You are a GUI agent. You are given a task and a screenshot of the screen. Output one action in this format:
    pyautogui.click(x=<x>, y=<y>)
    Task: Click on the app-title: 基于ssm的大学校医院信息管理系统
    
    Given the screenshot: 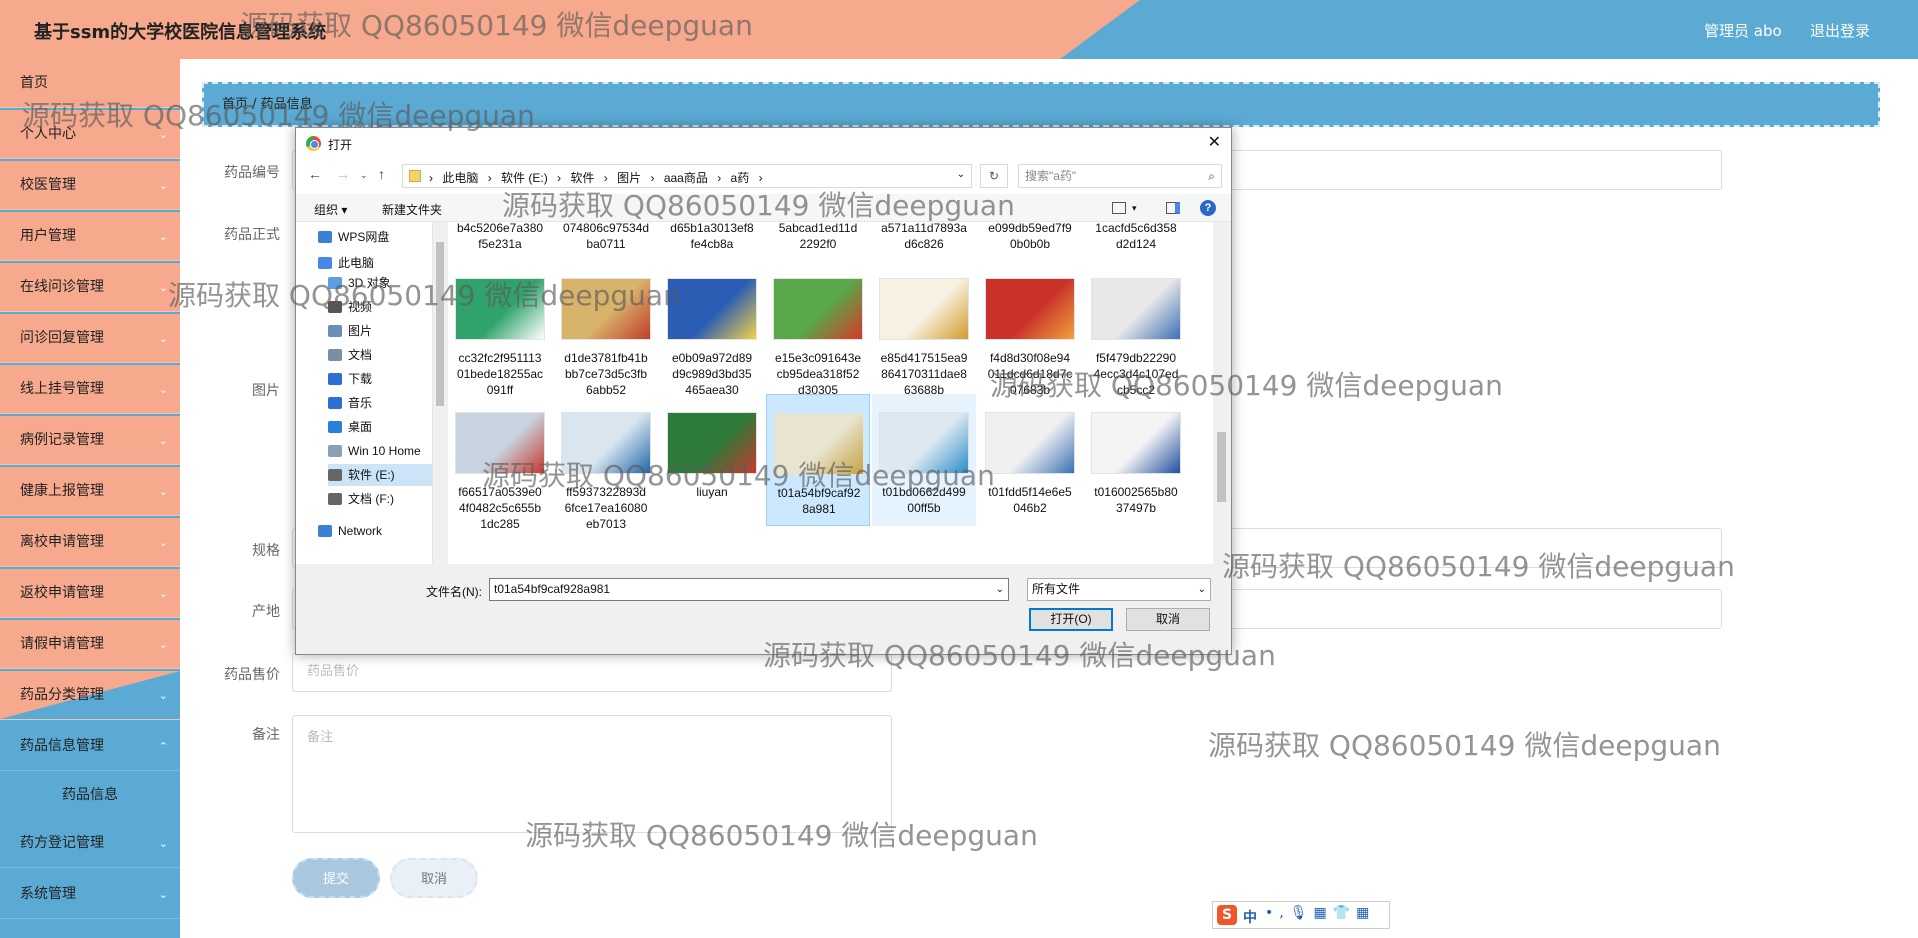 What is the action you would take?
    pyautogui.click(x=180, y=32)
    